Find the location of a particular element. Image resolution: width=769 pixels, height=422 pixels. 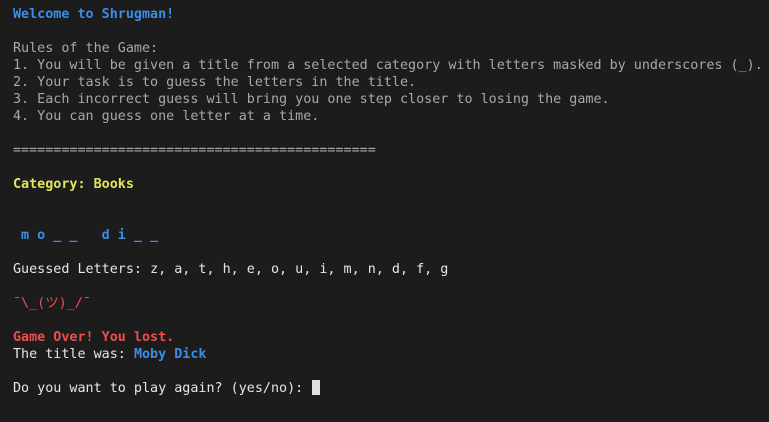

guessed-letters-label: Guessed Letters: is located at coordinates (82, 269).